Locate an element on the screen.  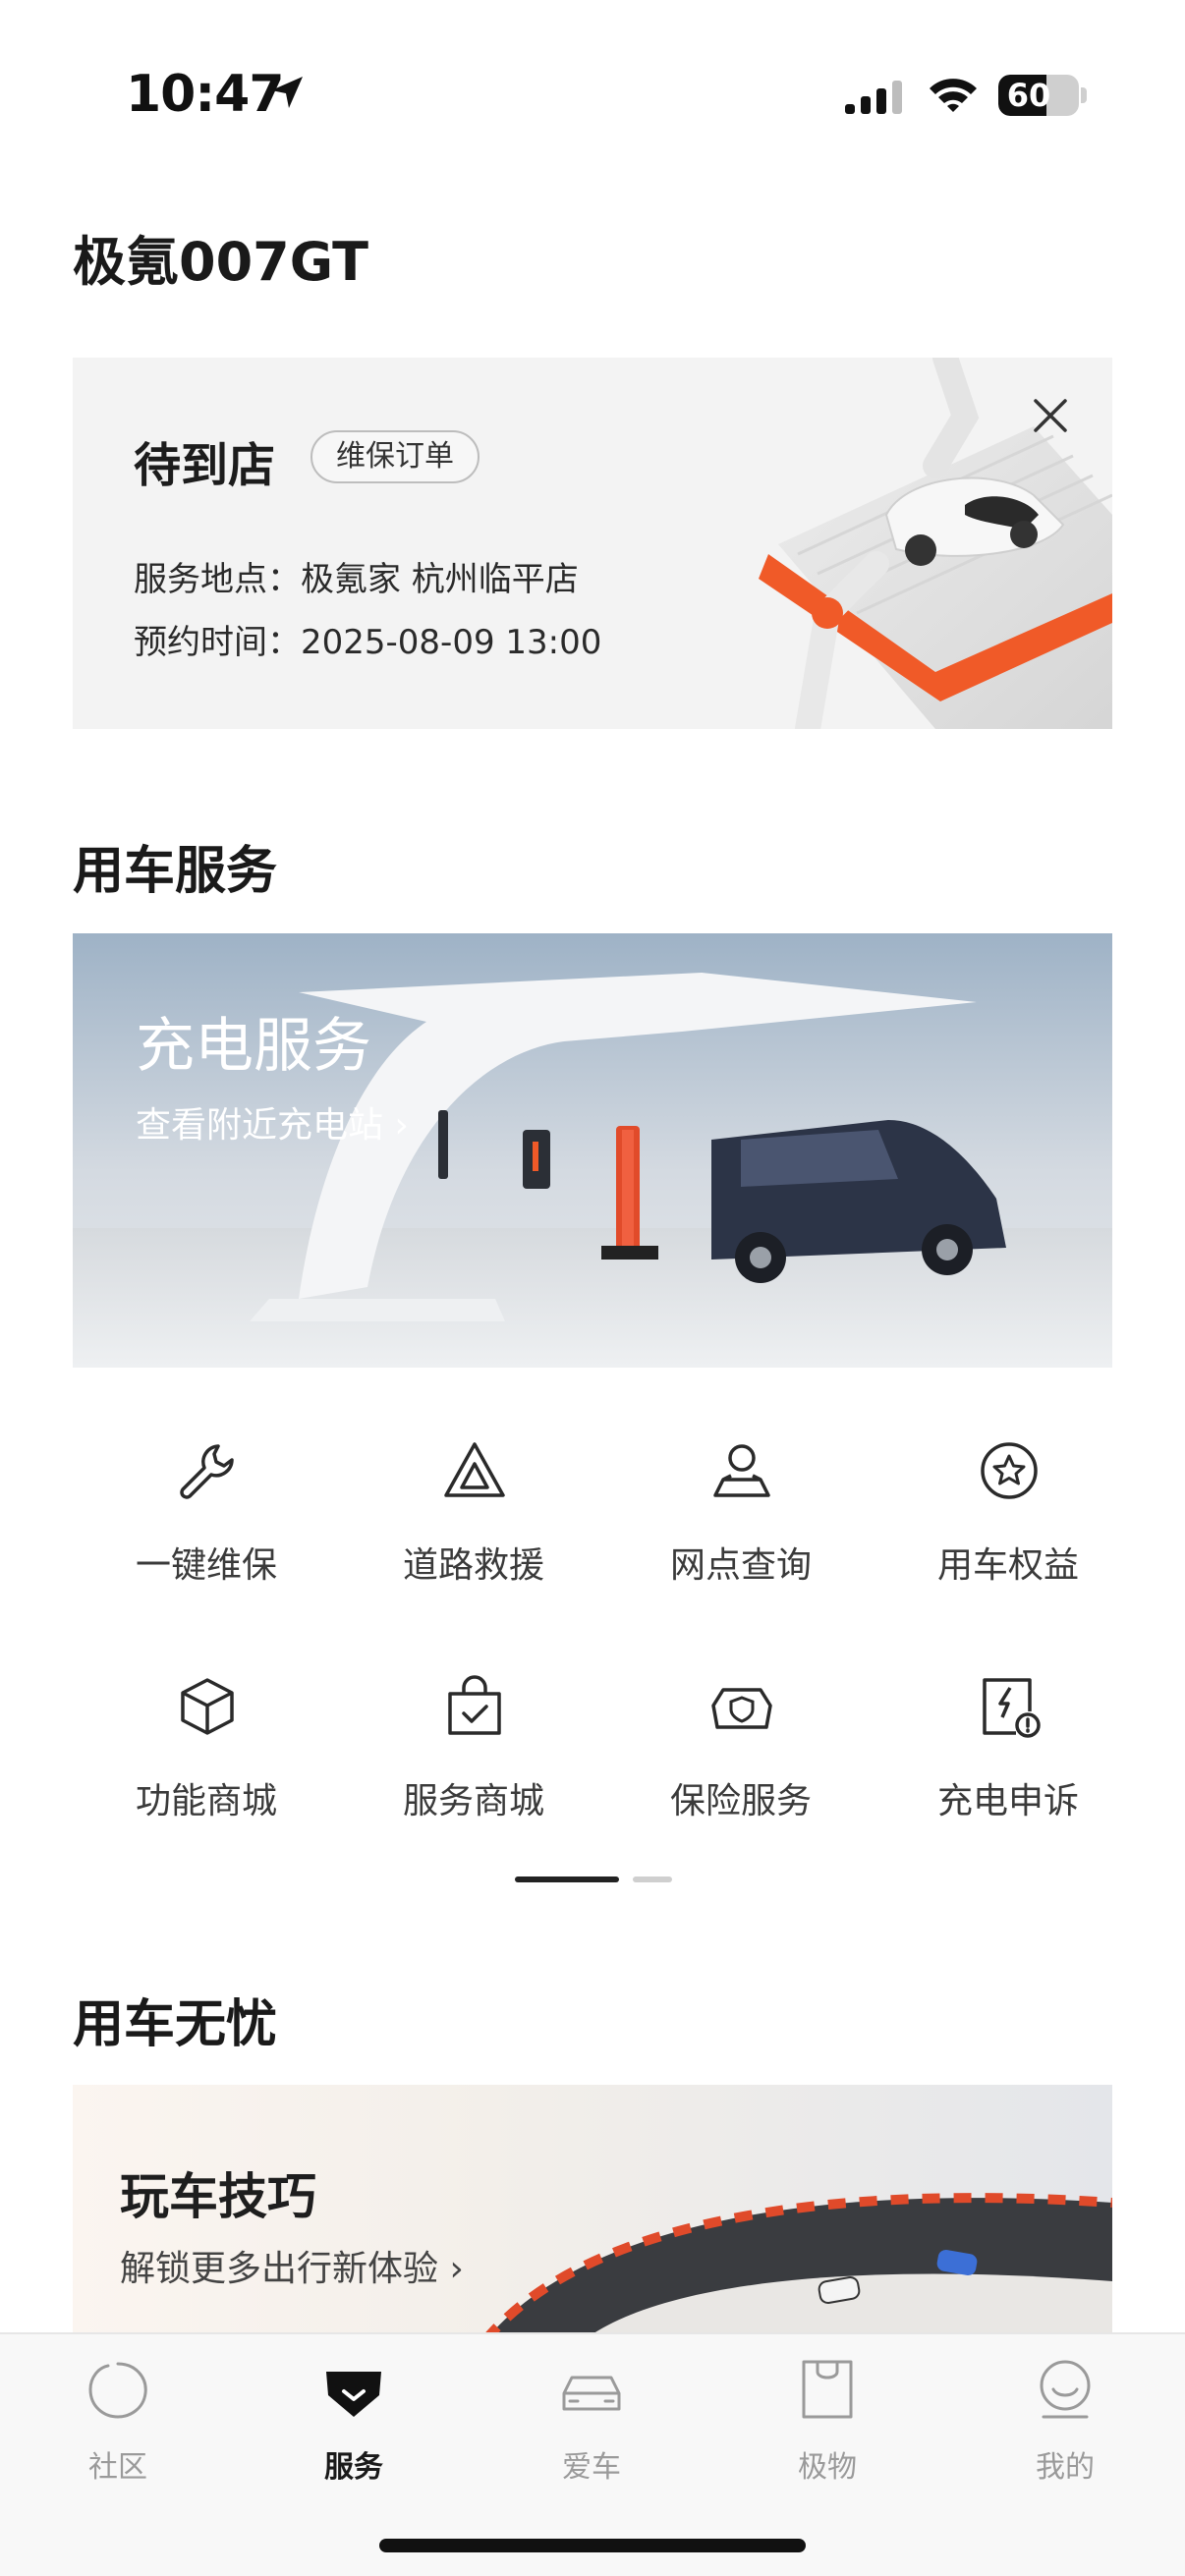
location-arrow-icon is located at coordinates (287, 92).